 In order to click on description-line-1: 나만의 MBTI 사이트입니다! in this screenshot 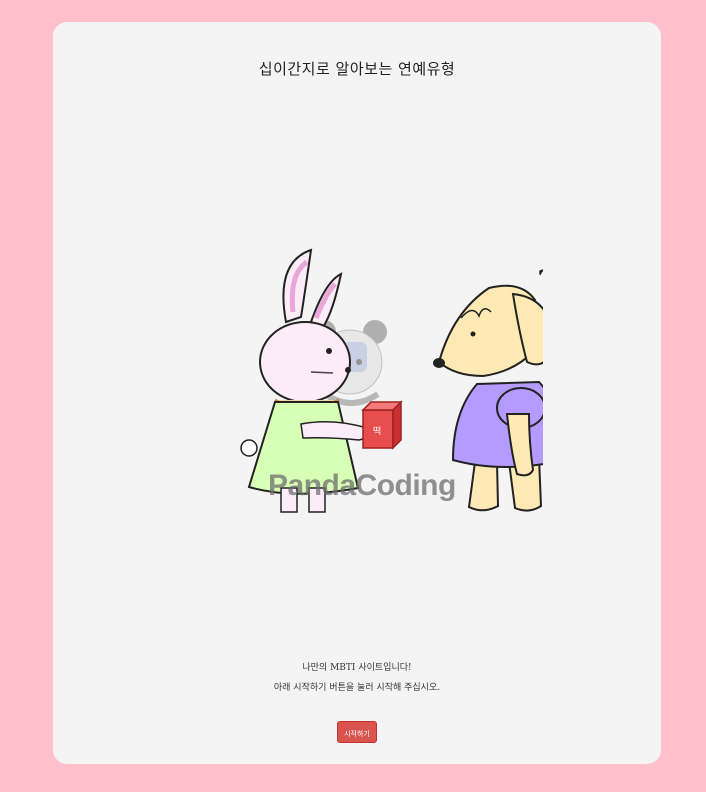, I will do `click(357, 668)`.